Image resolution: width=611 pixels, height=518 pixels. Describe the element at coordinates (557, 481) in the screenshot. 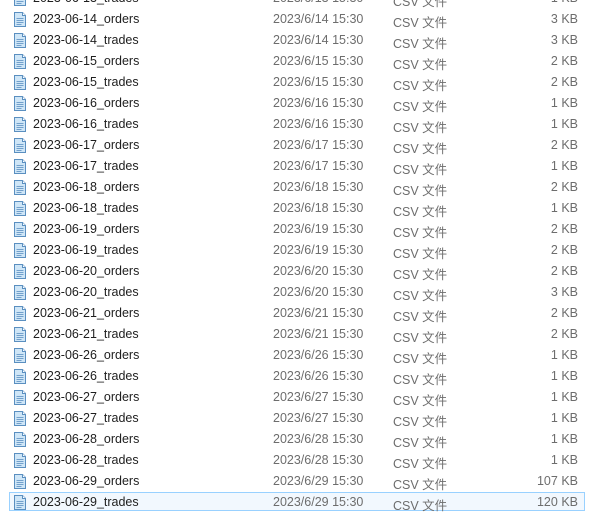

I see `file-size: 107 KB` at that location.